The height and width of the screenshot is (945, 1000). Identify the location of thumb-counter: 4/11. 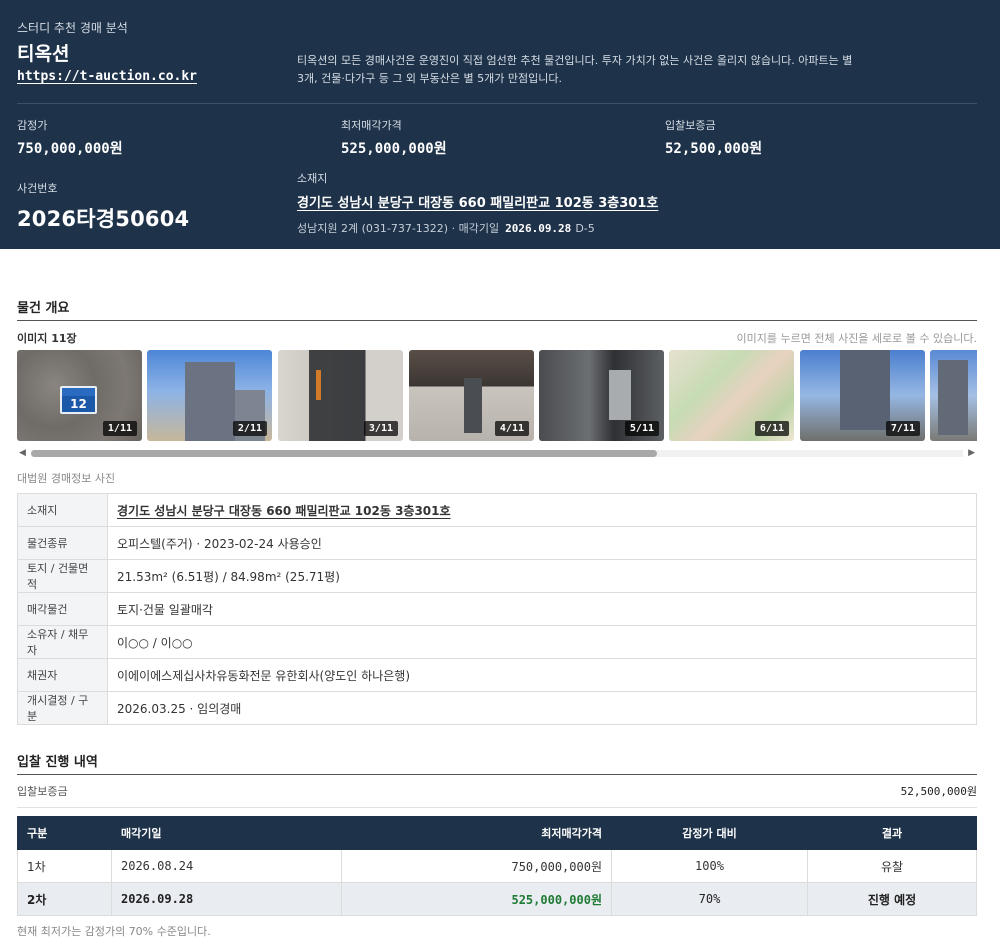
(511, 428).